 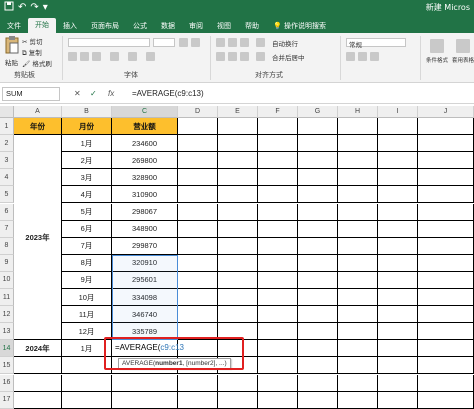 What do you see at coordinates (87, 127) in the screenshot?
I see `table-header-cell: 月份` at bounding box center [87, 127].